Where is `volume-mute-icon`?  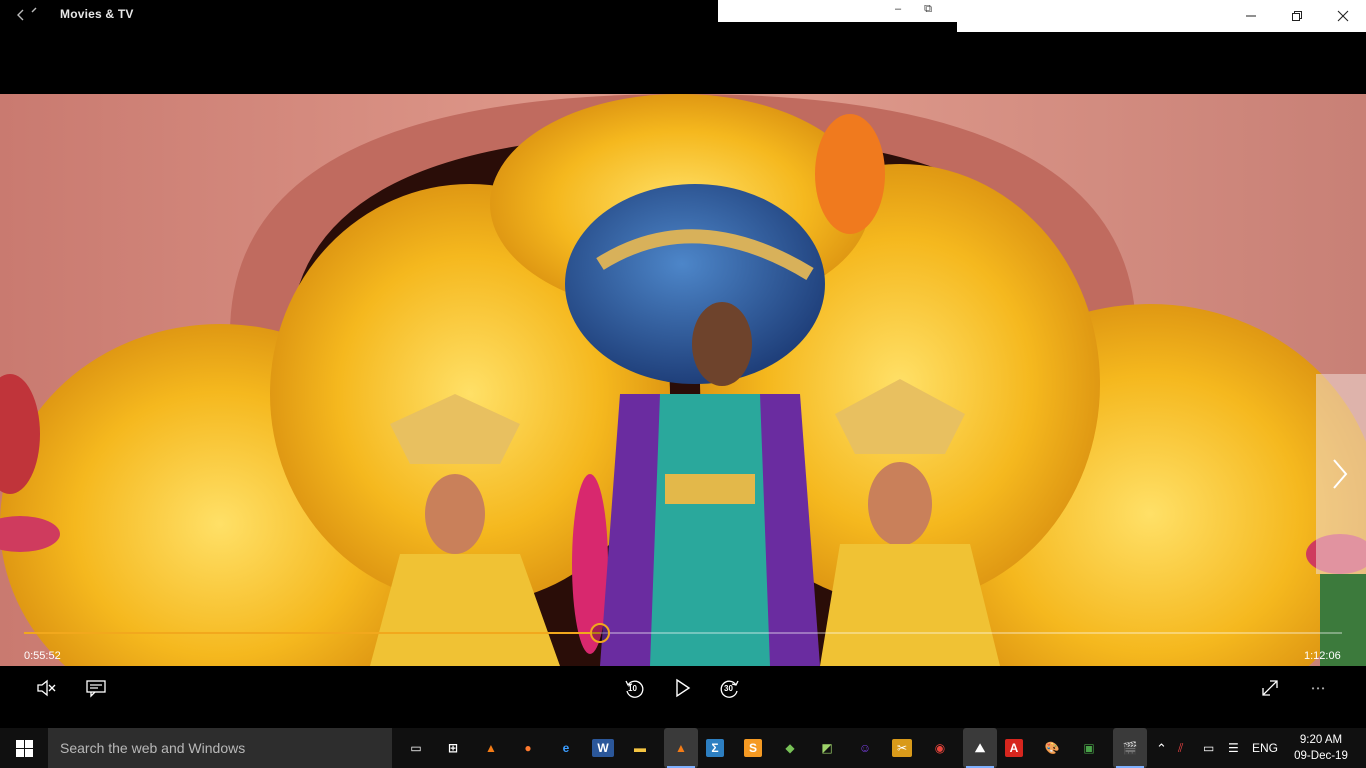 volume-mute-icon is located at coordinates (46, 688).